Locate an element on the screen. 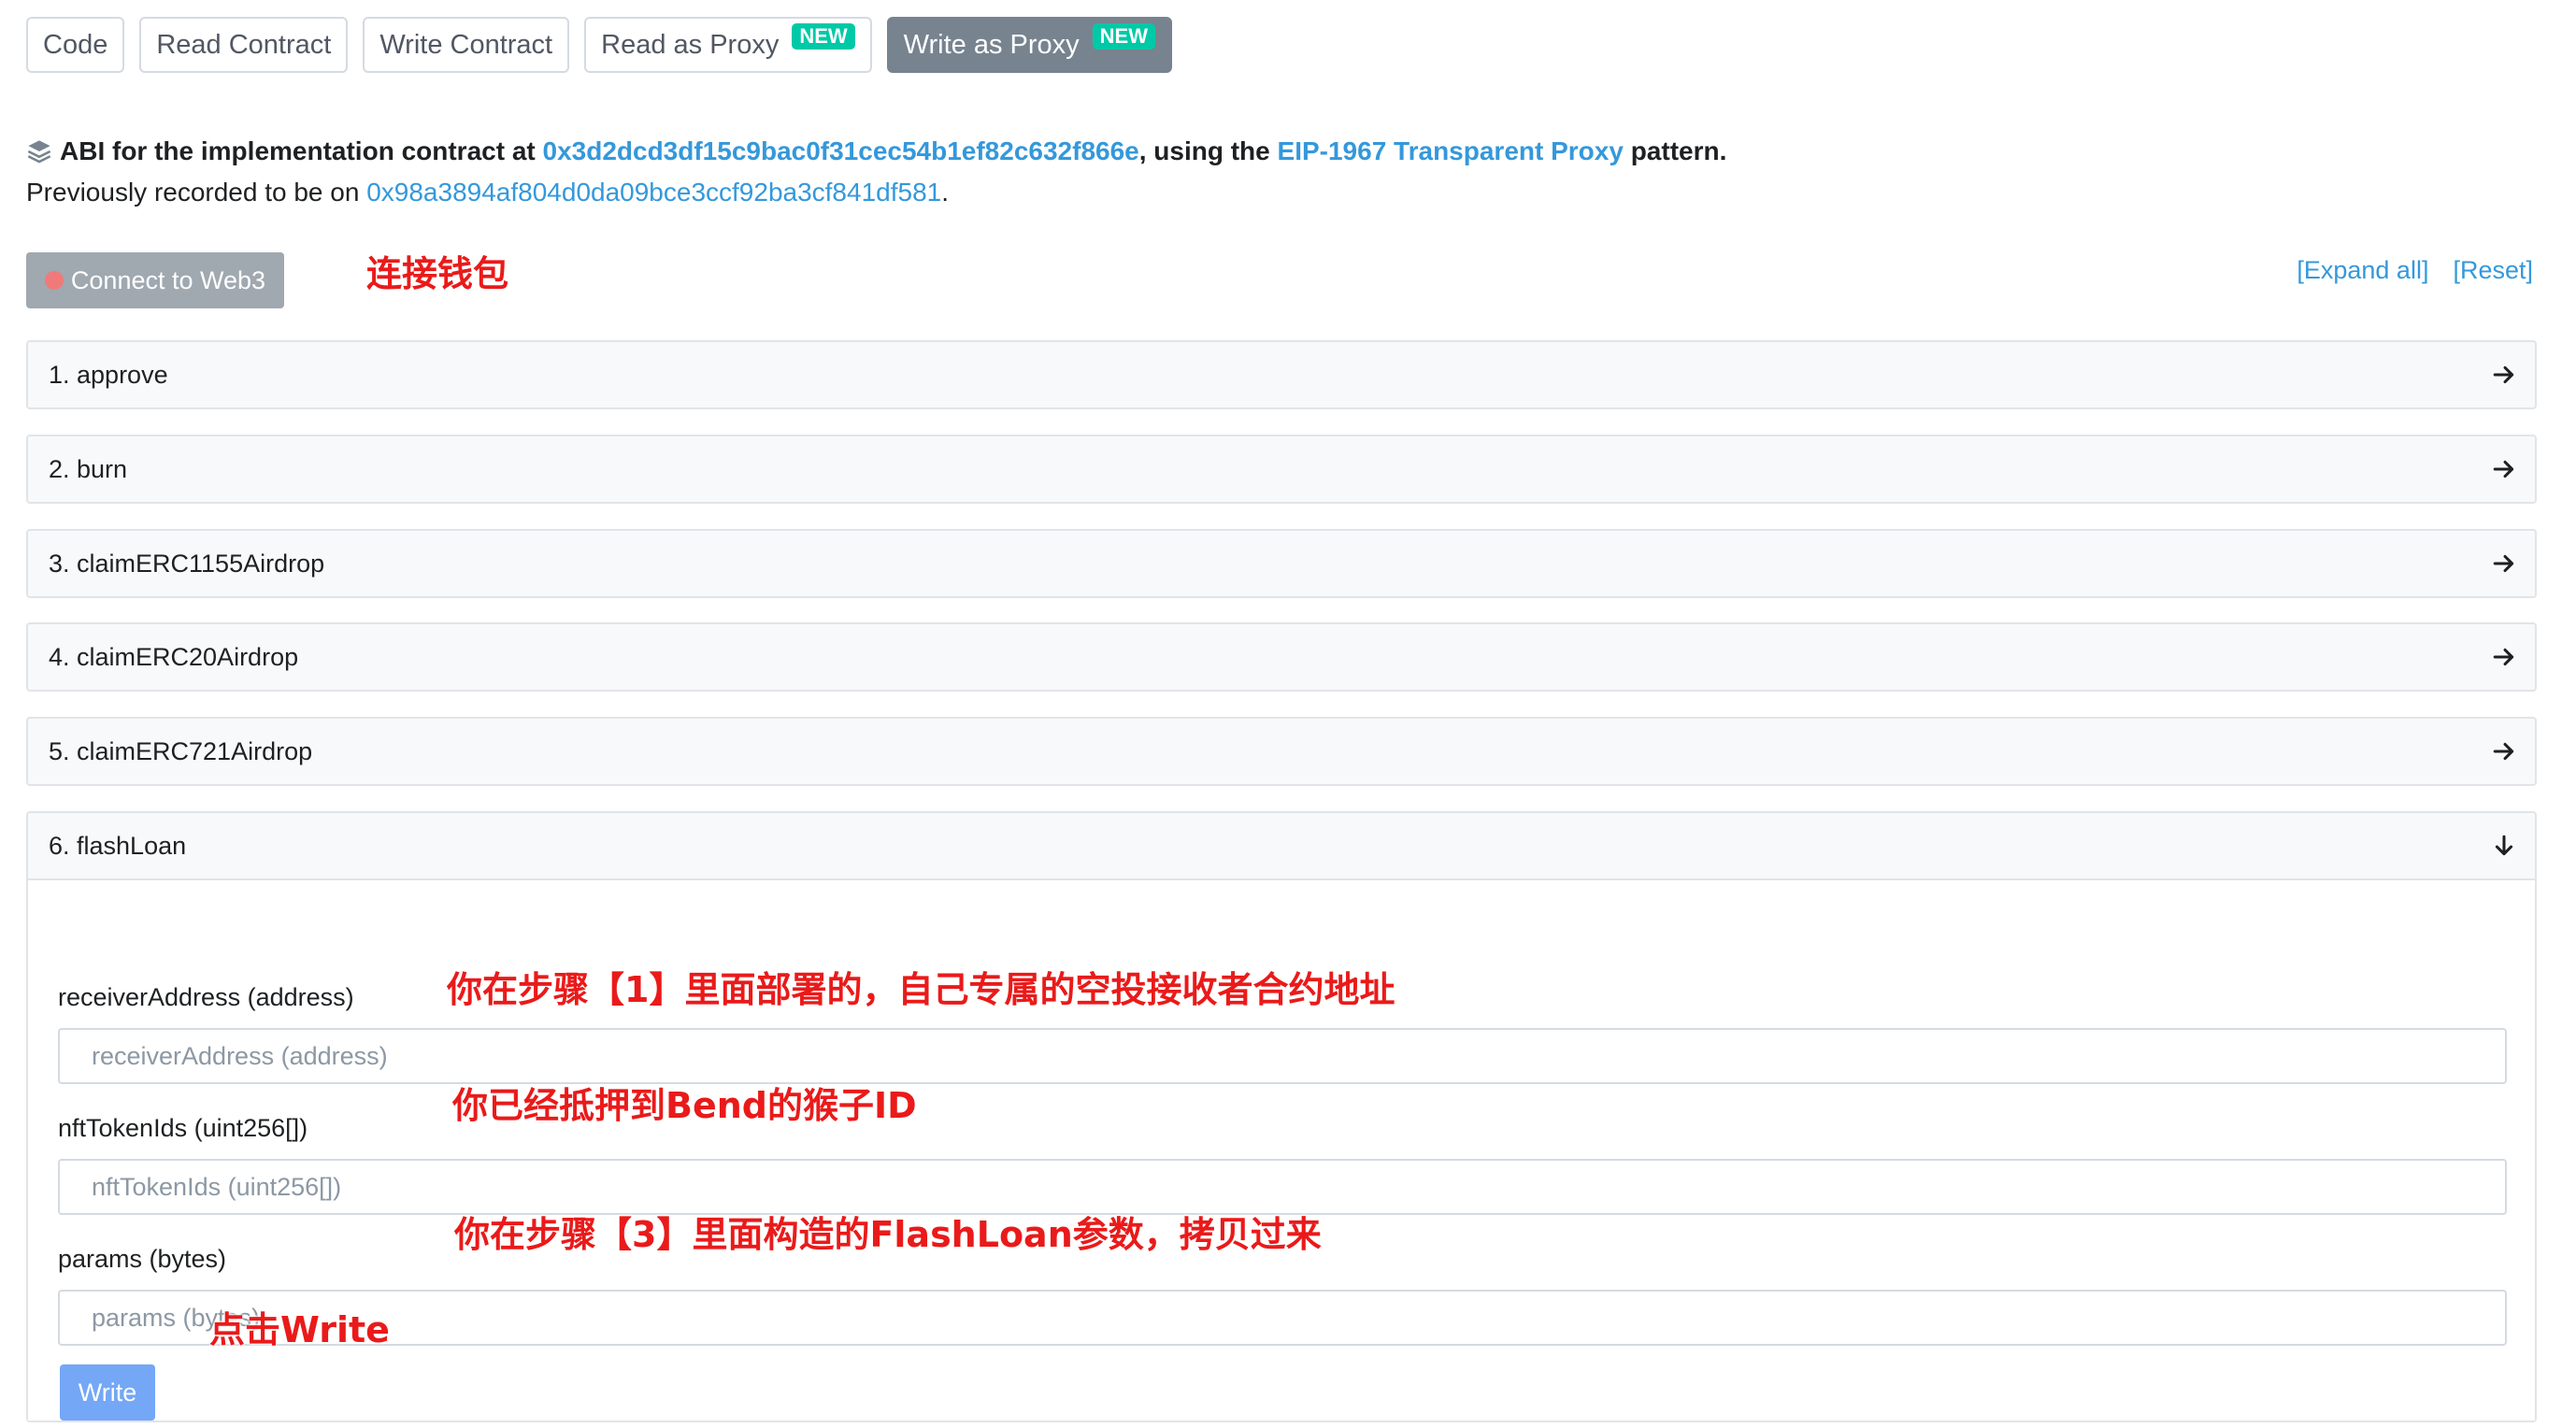 The height and width of the screenshot is (1428, 2576). prev-prefix: Previously recorded to be on is located at coordinates (193, 192).